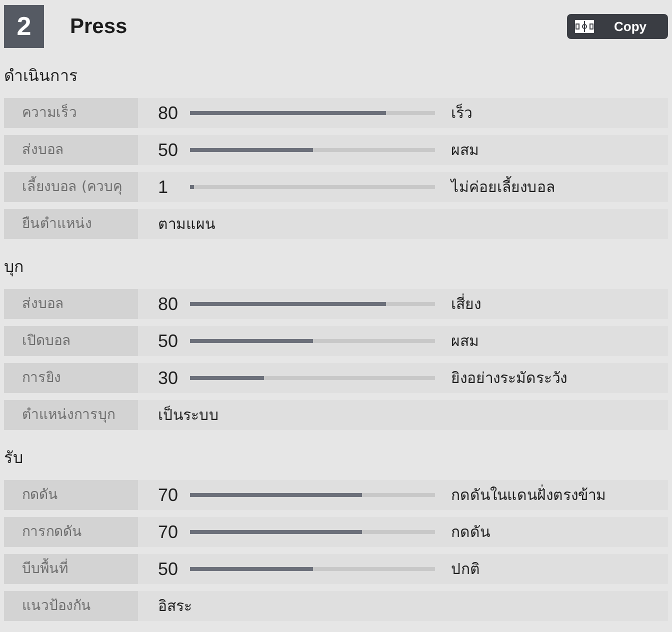 This screenshot has height=632, width=672. Describe the element at coordinates (470, 532) in the screenshot. I see `setting-description: กดดัน` at that location.